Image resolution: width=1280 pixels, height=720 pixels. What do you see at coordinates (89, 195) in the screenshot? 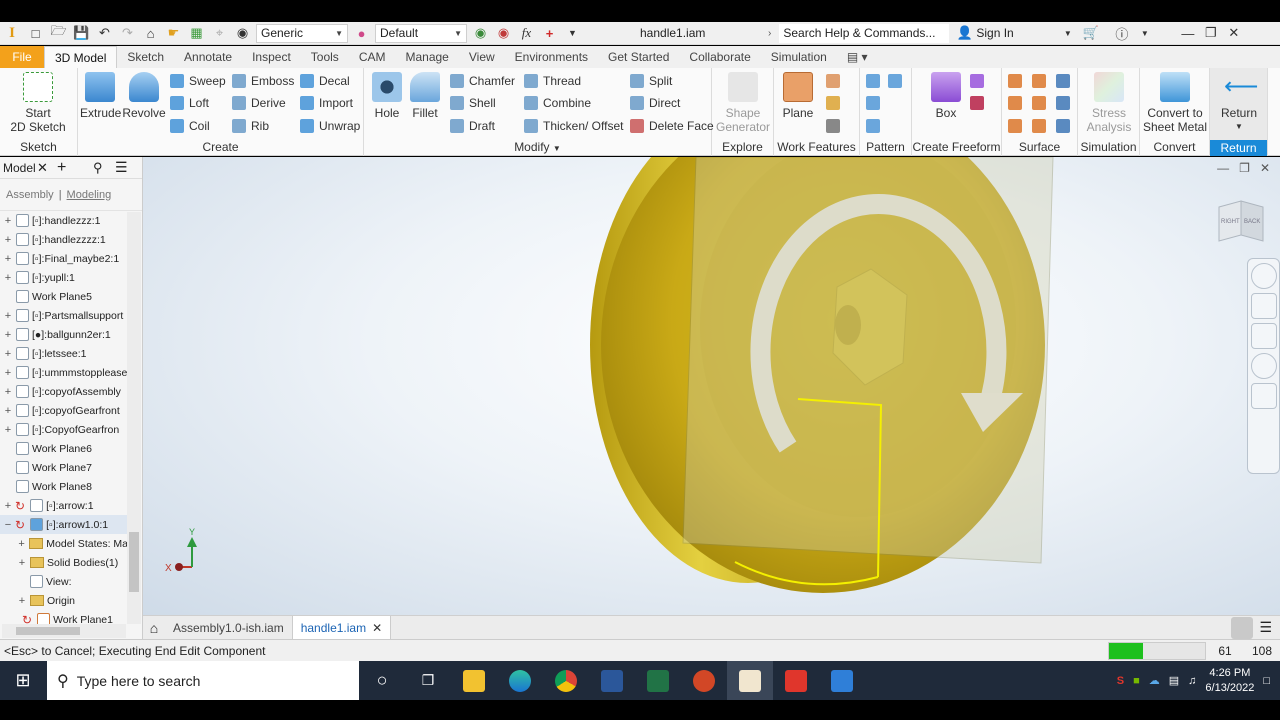
I see `tab-modeling: Modeling` at bounding box center [89, 195].